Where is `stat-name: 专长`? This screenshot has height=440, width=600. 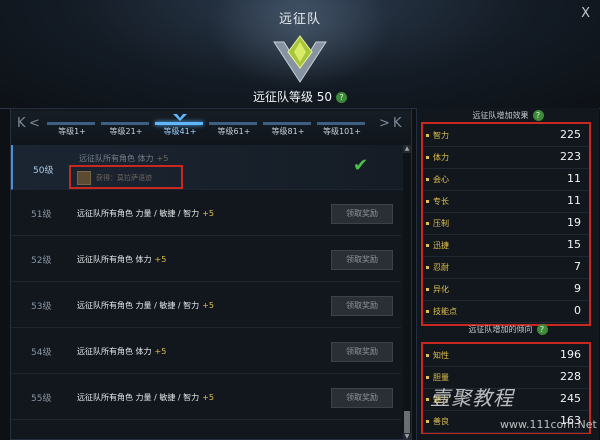 stat-name: 专长 is located at coordinates (441, 201).